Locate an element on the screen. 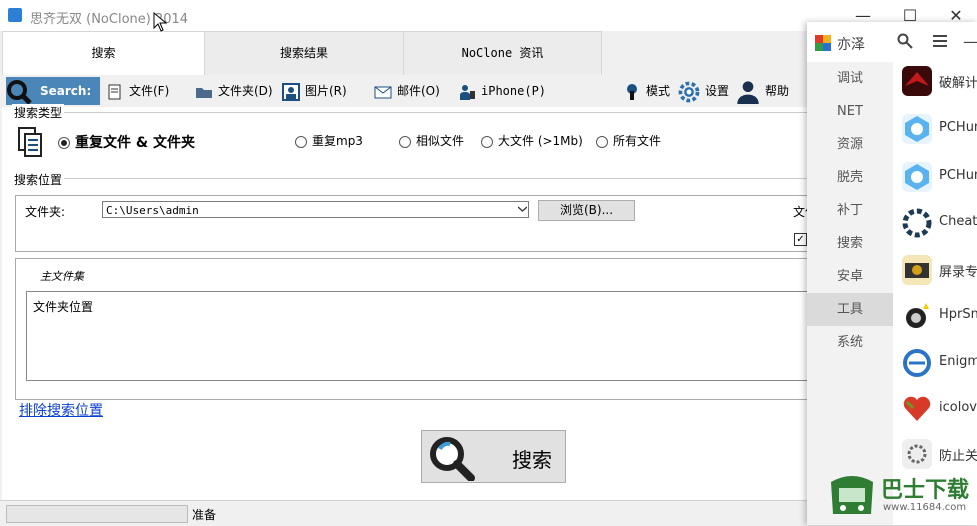  app-gear-settings-icon is located at coordinates (917, 454).